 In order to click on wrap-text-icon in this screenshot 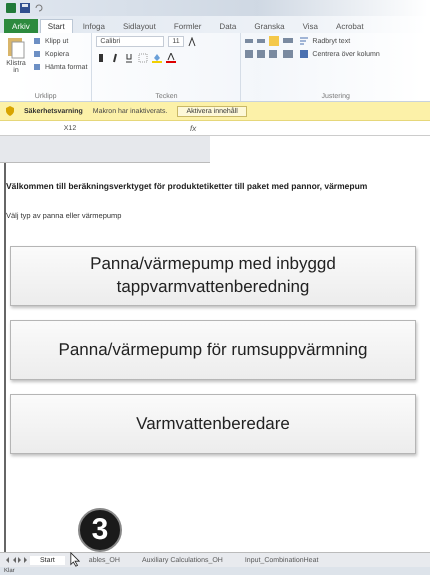, I will do `click(304, 41)`.